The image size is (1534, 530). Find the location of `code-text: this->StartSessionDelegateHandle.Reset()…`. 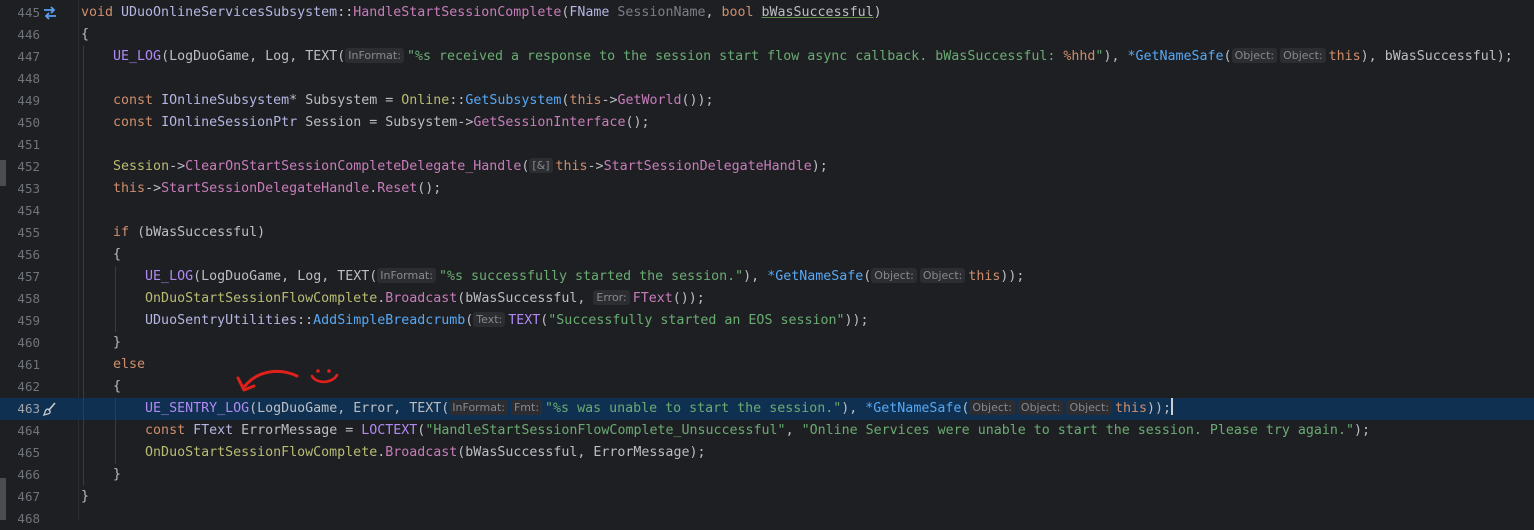

code-text: this->StartSessionDelegateHandle.Reset()… is located at coordinates (261, 189).